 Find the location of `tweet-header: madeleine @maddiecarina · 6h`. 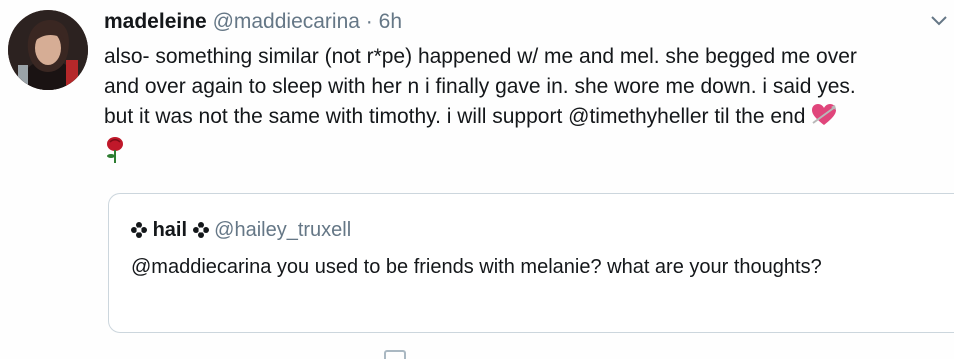

tweet-header: madeleine @maddiecarina · 6h is located at coordinates (253, 22).